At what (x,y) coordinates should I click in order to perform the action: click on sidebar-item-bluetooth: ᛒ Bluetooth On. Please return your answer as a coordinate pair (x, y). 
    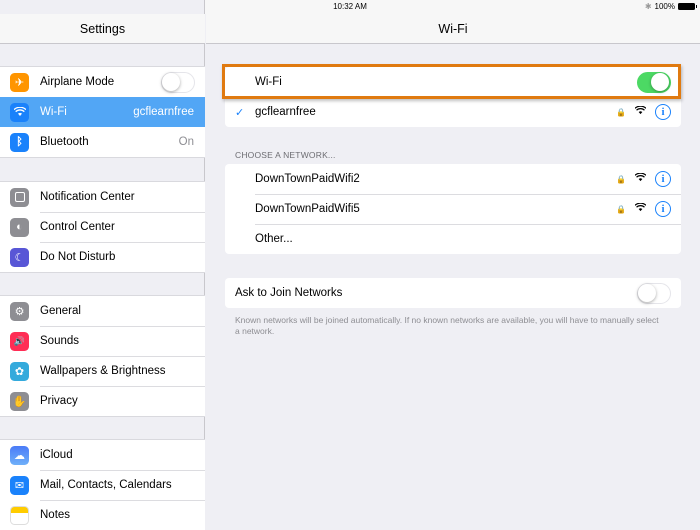
    Looking at the image, I should click on (102, 142).